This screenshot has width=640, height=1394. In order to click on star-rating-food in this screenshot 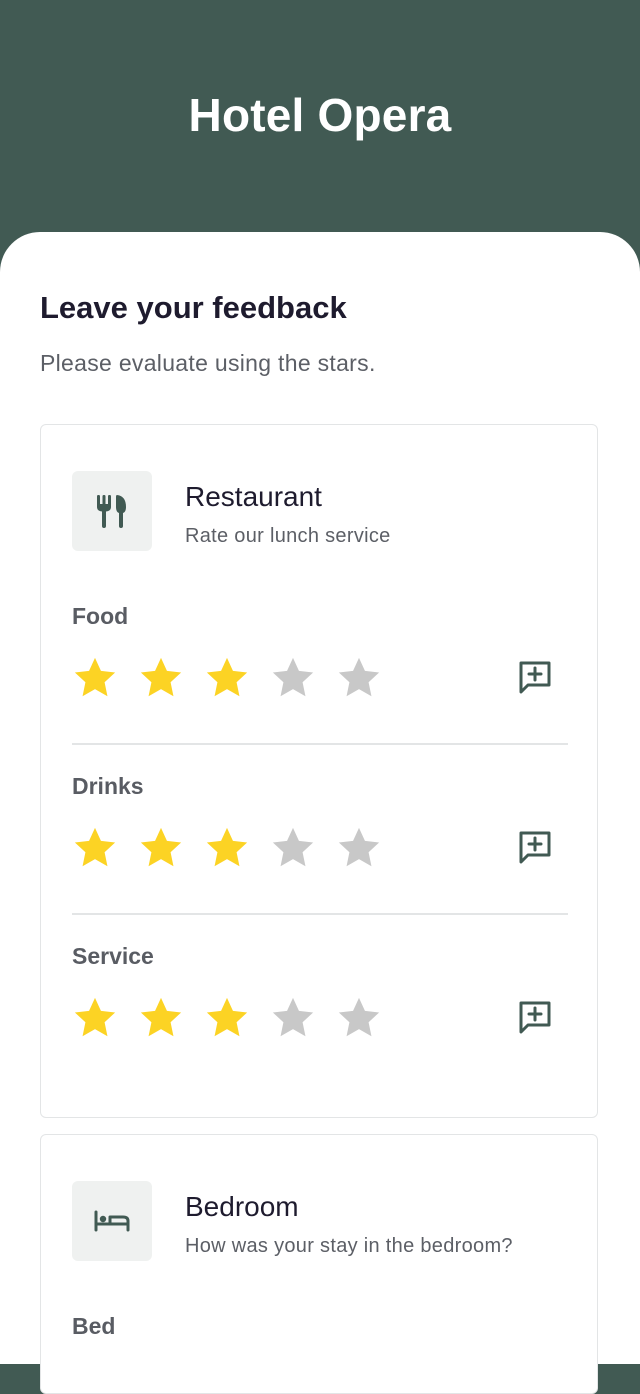, I will do `click(227, 678)`.